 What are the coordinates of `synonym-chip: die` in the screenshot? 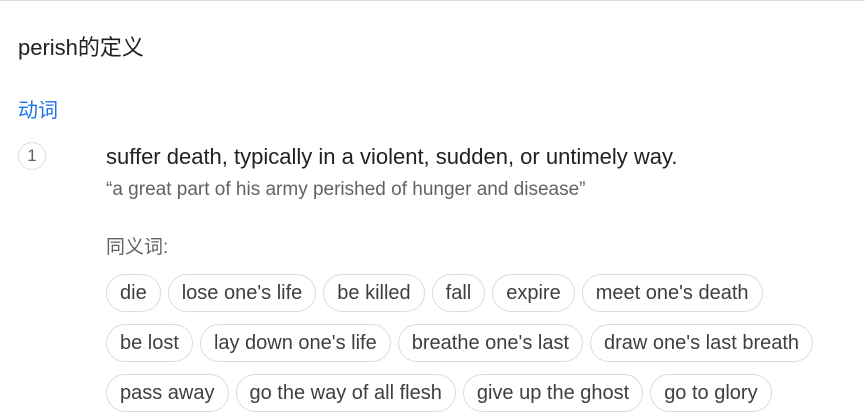 It's located at (133, 293).